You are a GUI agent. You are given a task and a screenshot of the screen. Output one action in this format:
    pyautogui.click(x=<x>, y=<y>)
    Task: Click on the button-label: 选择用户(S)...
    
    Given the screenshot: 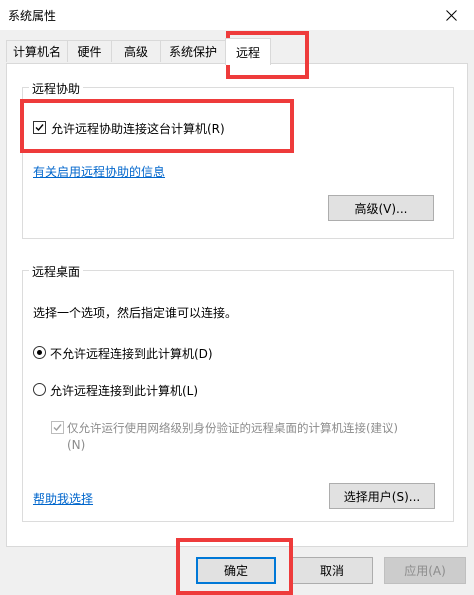 What is the action you would take?
    pyautogui.click(x=382, y=496)
    